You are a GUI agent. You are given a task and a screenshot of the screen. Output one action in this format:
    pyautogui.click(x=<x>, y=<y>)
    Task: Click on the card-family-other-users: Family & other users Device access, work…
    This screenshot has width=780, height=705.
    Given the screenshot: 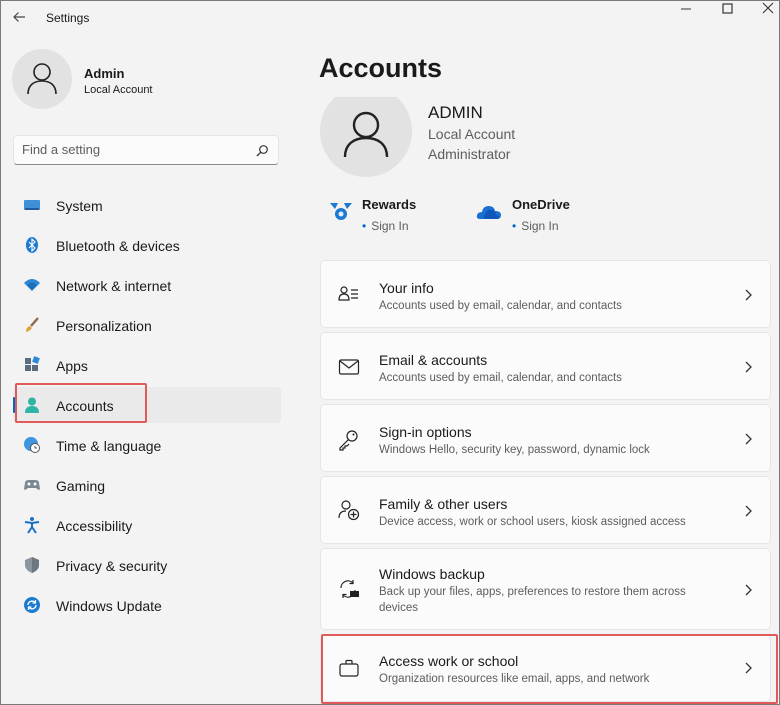 What is the action you would take?
    pyautogui.click(x=545, y=510)
    